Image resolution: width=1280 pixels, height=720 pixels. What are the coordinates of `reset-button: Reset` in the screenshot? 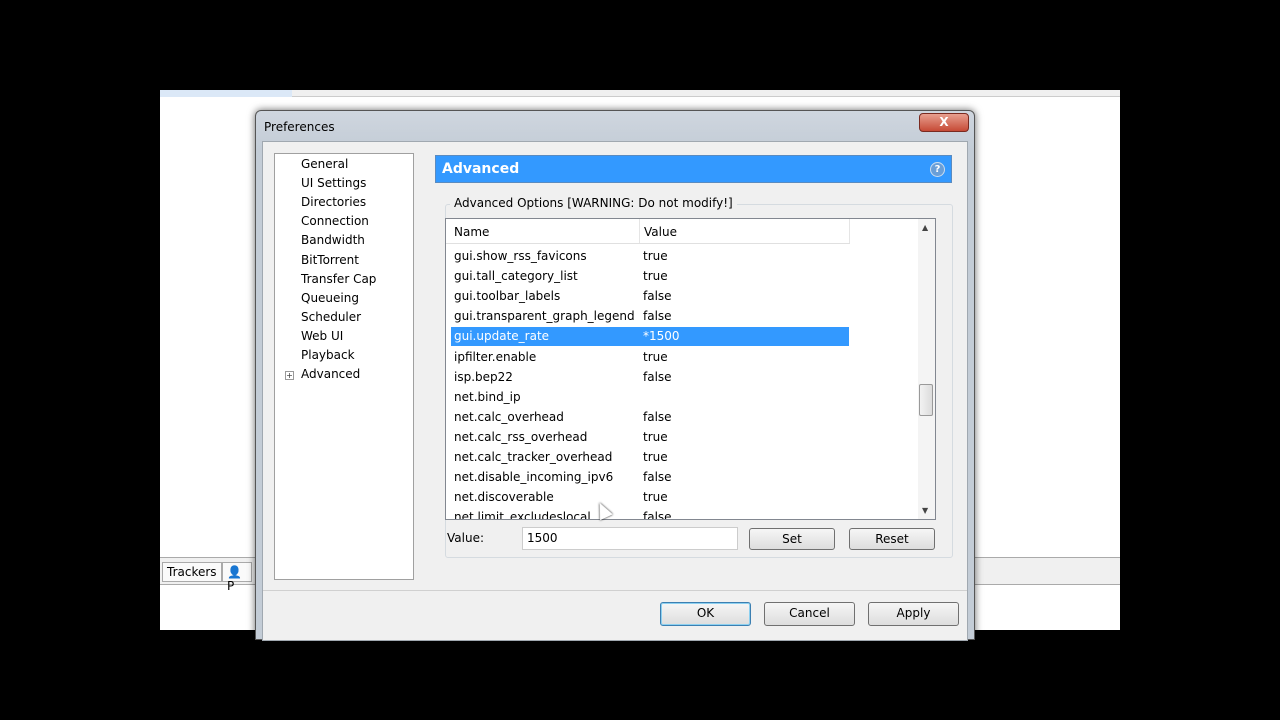 It's located at (892, 539).